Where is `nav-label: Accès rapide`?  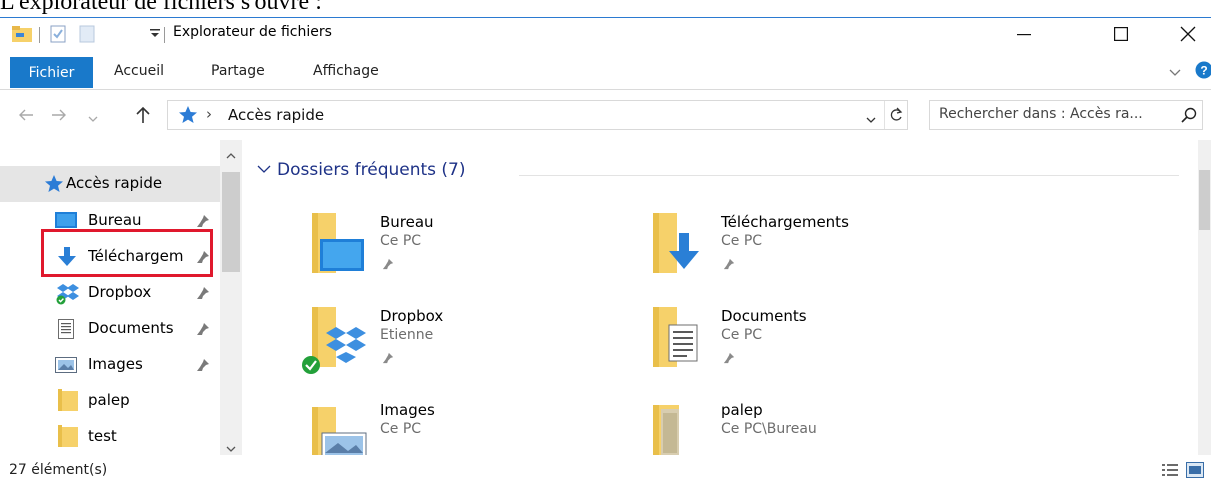 nav-label: Accès rapide is located at coordinates (114, 183).